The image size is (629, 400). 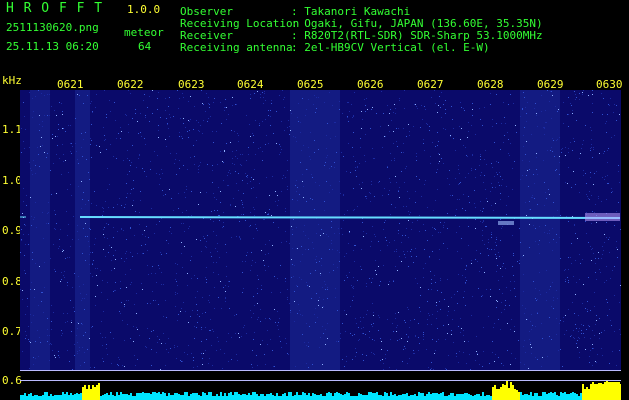 What do you see at coordinates (315, 230) in the screenshot?
I see `noise-band` at bounding box center [315, 230].